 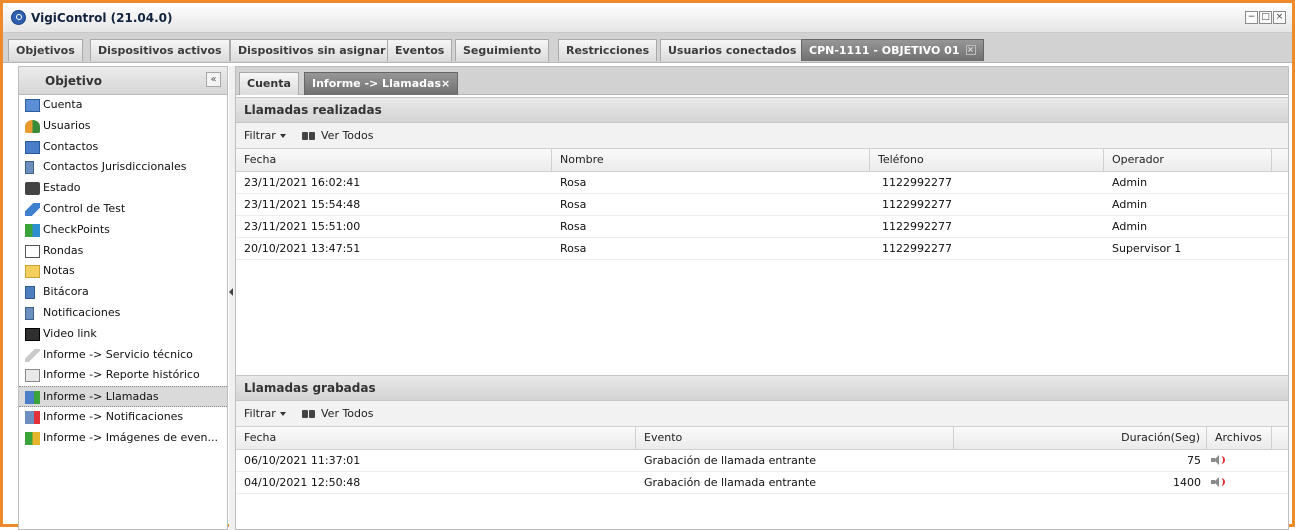 I want to click on tab-cpn-objetivo: CPN-1111 - OBJETIVO 01 ×, so click(x=892, y=50).